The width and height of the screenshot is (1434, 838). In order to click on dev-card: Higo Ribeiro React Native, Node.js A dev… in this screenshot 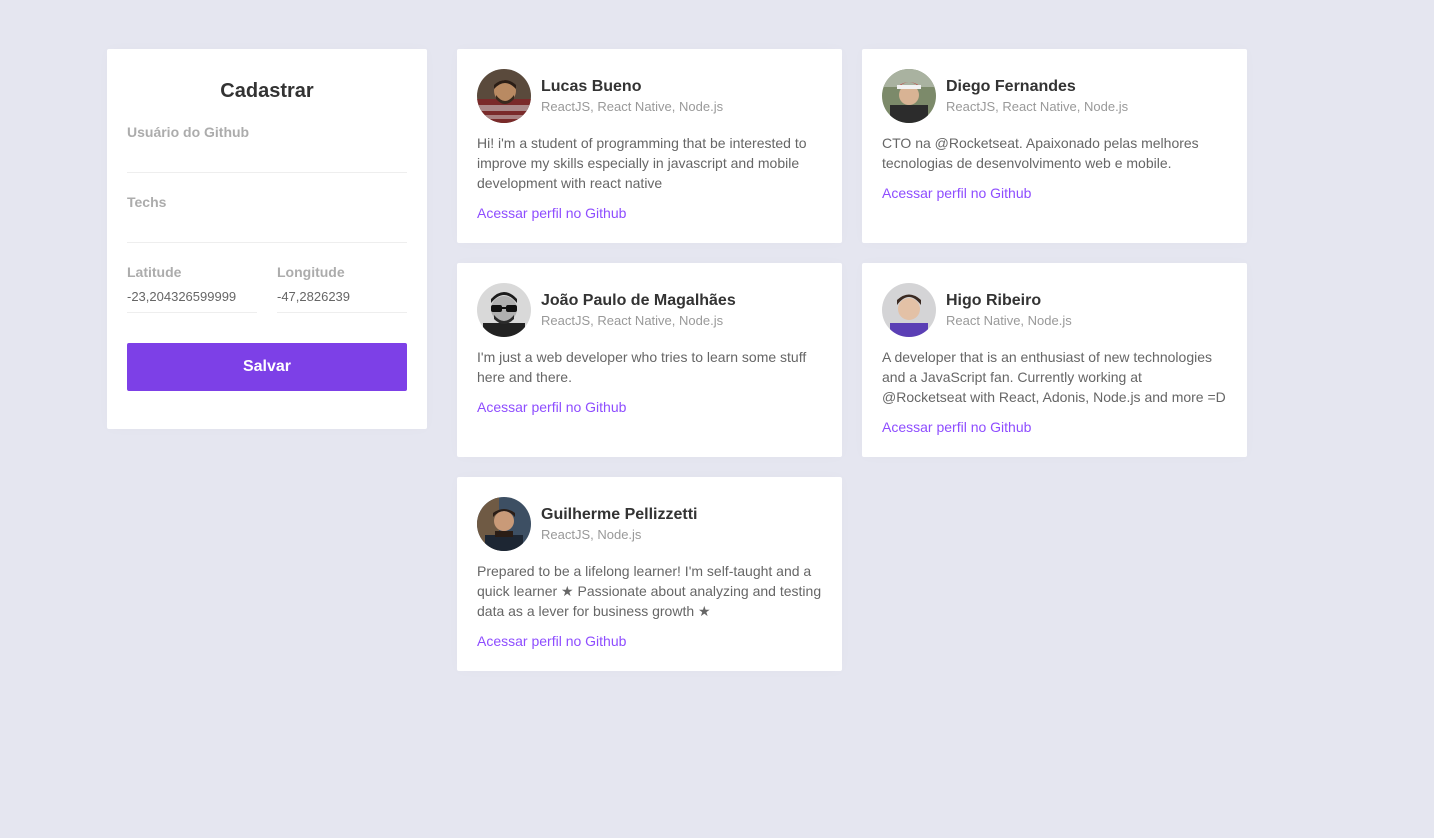, I will do `click(1054, 360)`.